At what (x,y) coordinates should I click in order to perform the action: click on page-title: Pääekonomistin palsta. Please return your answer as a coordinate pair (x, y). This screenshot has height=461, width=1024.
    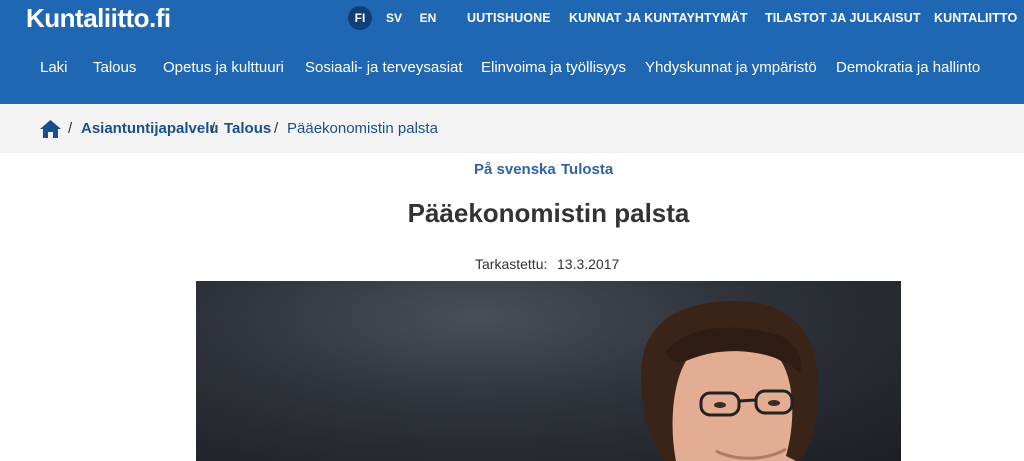
    Looking at the image, I should click on (548, 213).